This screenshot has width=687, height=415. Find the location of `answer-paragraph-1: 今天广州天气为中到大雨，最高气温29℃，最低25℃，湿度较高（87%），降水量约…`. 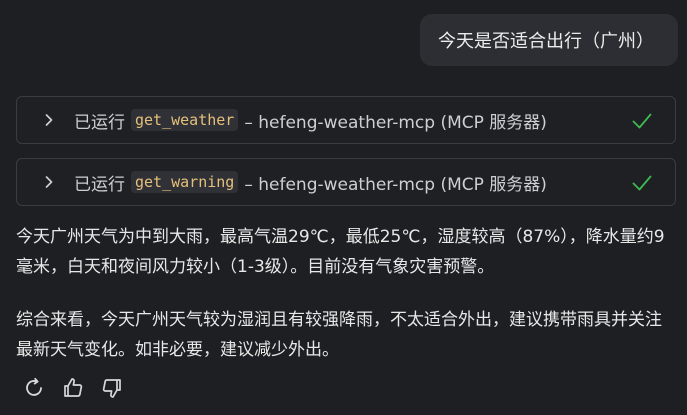

answer-paragraph-1: 今天广州天气为中到大雨，最高气温29℃，最低25℃，湿度较高（87%），降水量约… is located at coordinates (340, 252).